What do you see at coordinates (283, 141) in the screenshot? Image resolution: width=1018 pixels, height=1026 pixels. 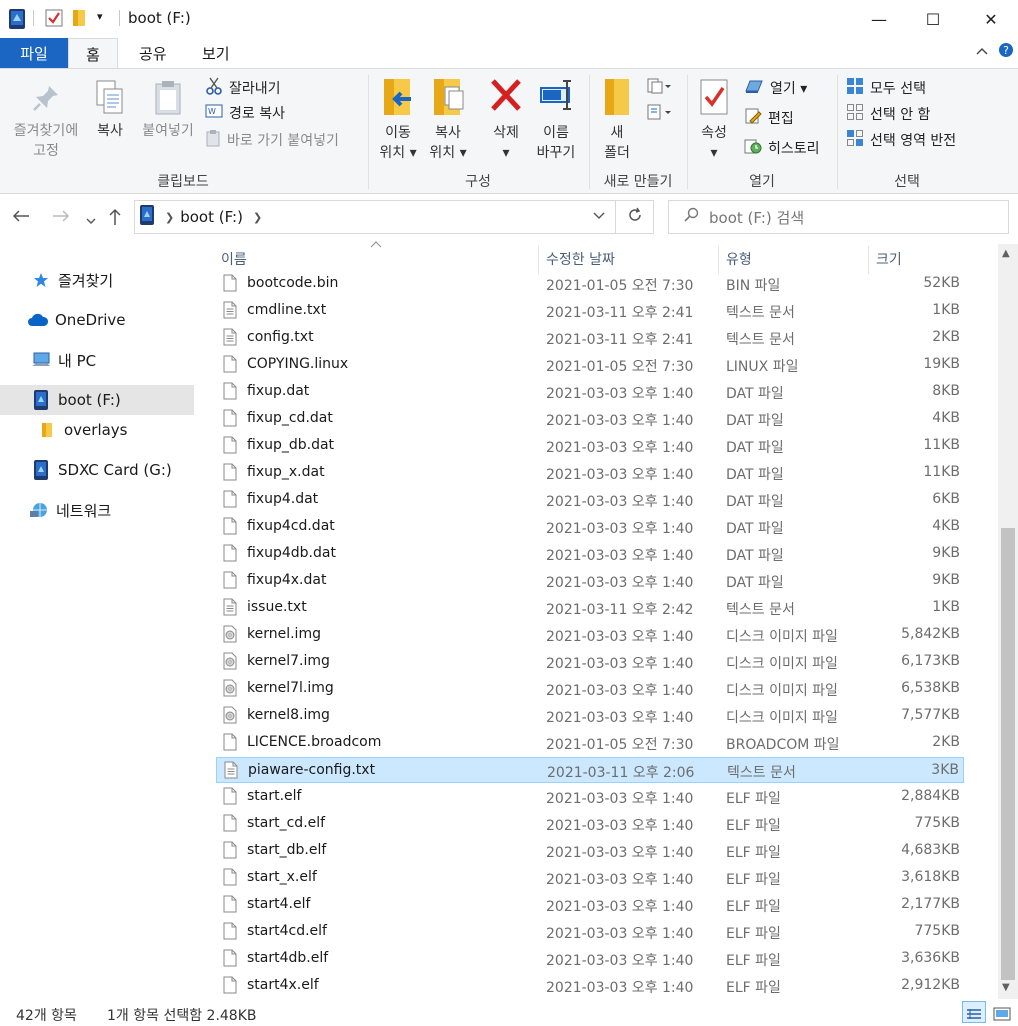 I see `paste-shortcut-label: 바로 가기 붙여넣기` at bounding box center [283, 141].